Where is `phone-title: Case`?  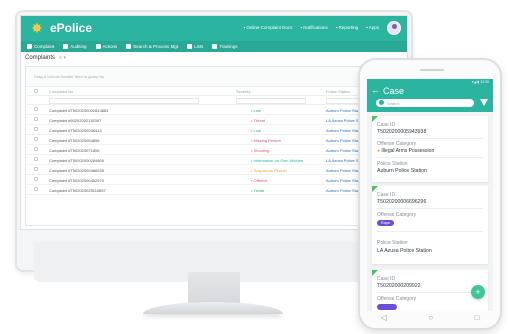
phone-title: Case is located at coordinates (394, 91).